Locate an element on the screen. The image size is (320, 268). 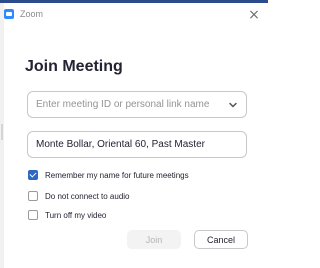
remember-name-checkbox is located at coordinates (33, 175).